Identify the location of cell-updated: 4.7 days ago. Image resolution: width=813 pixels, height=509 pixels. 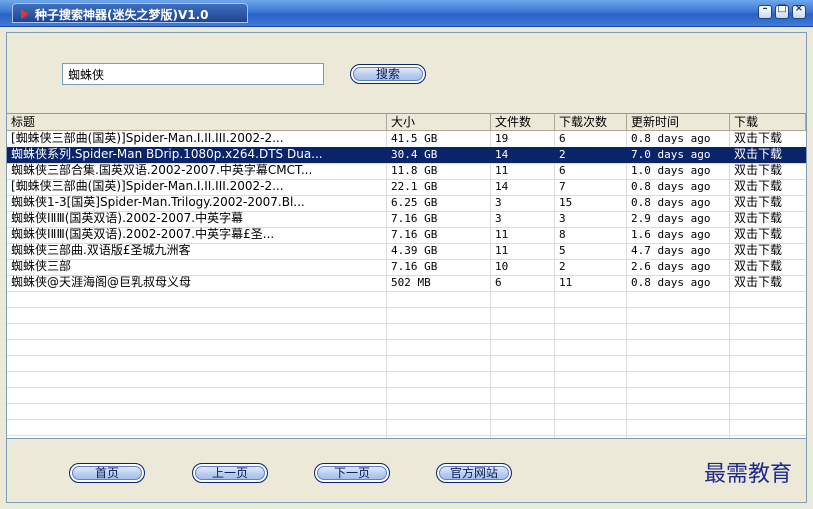
(671, 250).